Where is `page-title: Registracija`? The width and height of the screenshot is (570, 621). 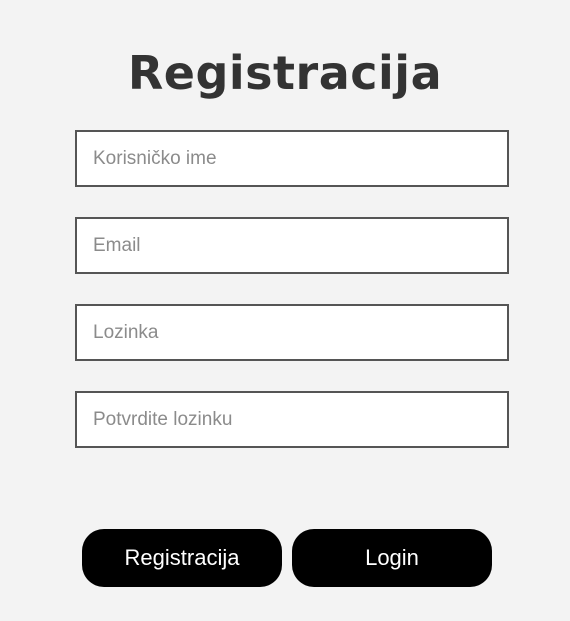 page-title: Registracija is located at coordinates (285, 73).